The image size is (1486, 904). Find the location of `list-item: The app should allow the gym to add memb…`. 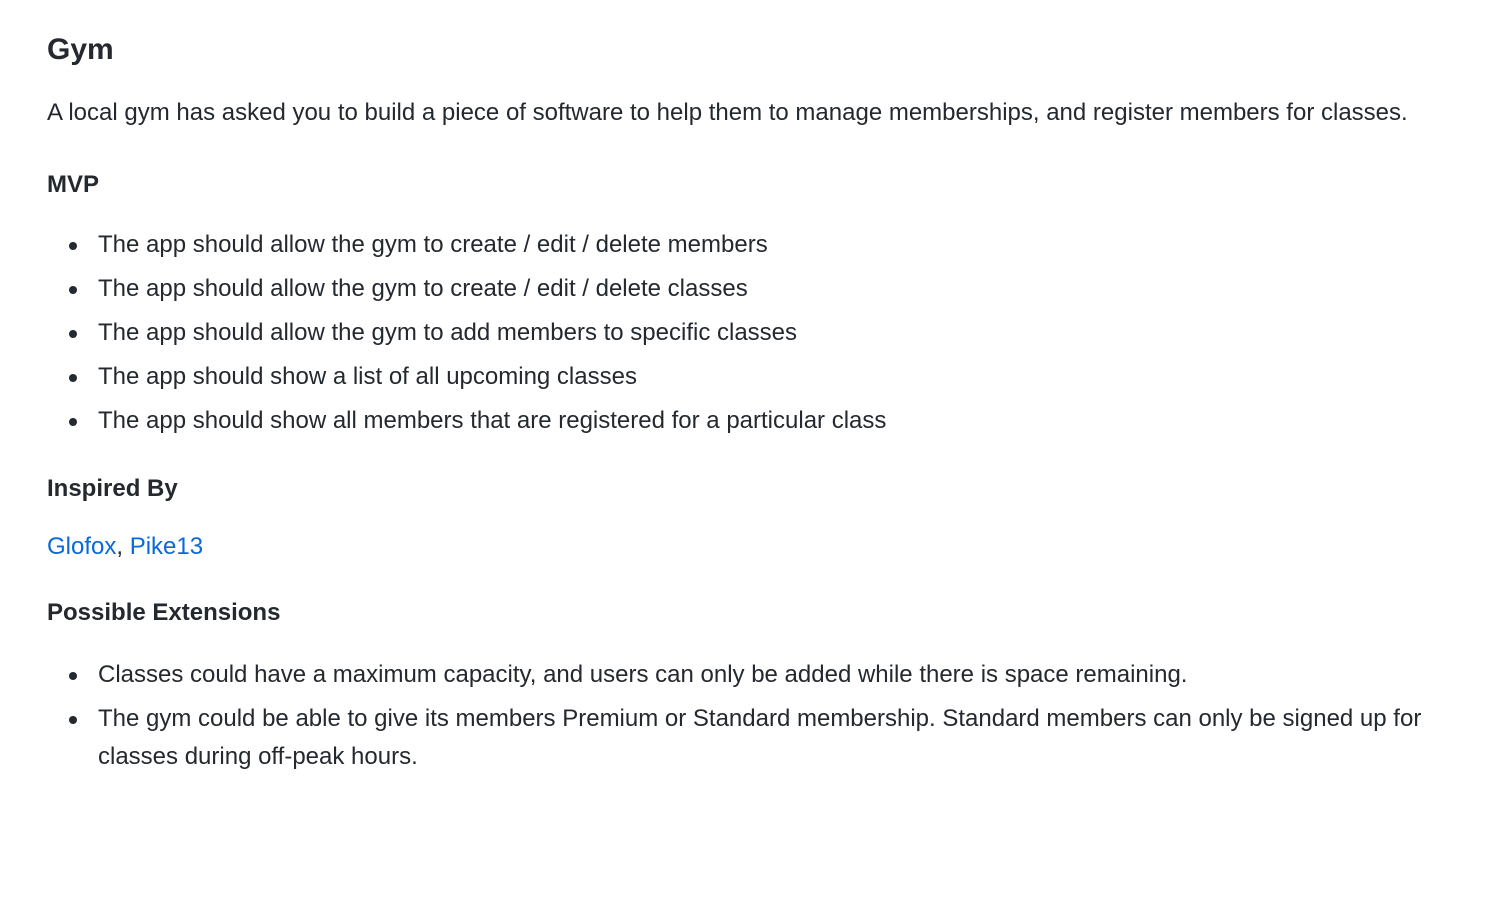

list-item: The app should allow the gym to add memb… is located at coordinates (746, 333).